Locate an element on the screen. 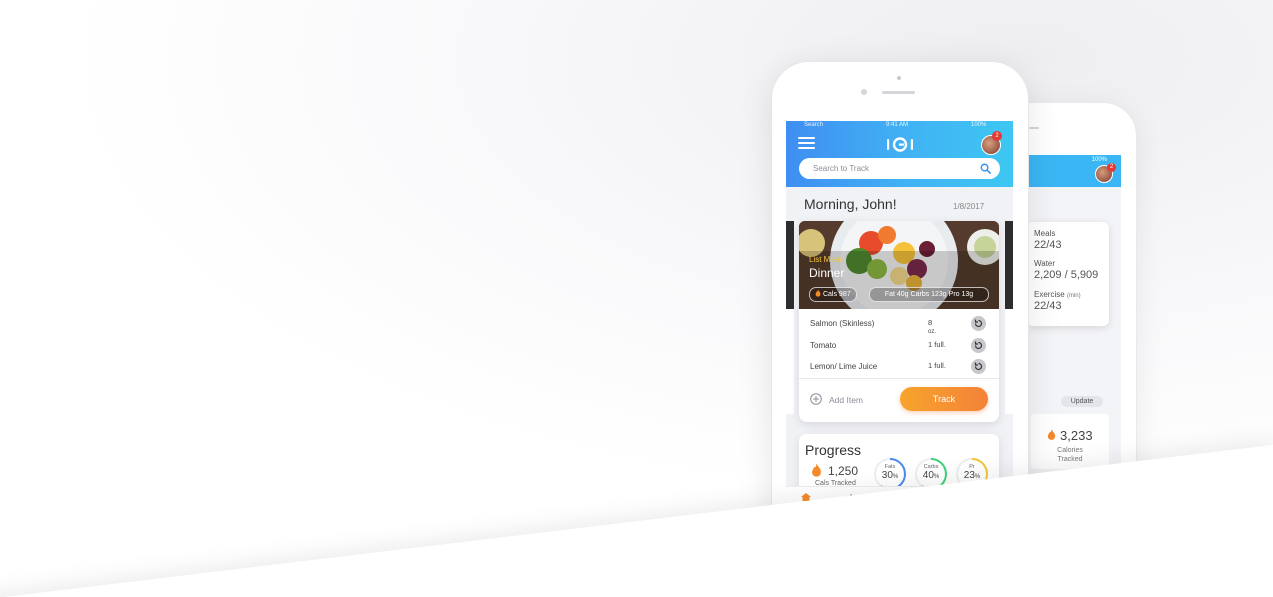 This screenshot has width=1273, height=597. calories-chip: Cals 987 is located at coordinates (833, 294).